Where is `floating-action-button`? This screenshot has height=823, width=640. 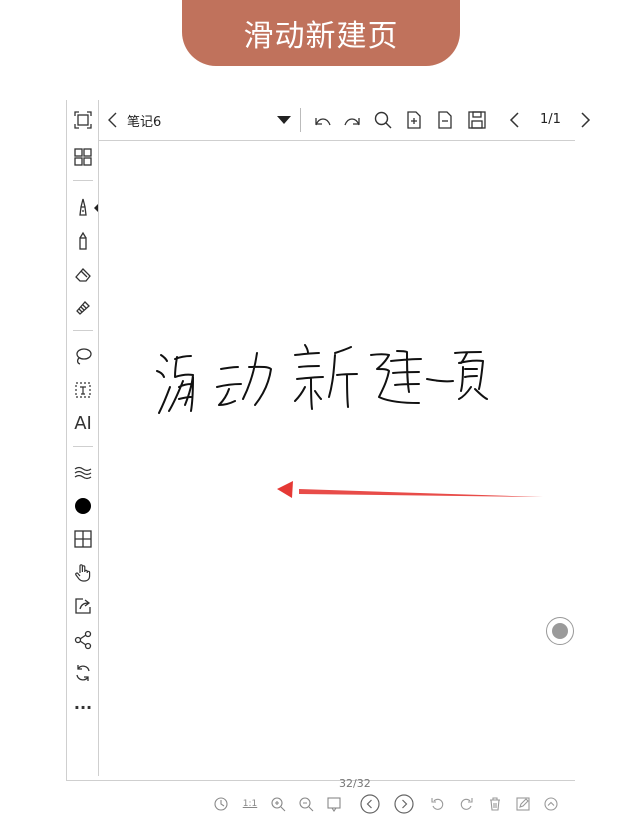 floating-action-button is located at coordinates (560, 631).